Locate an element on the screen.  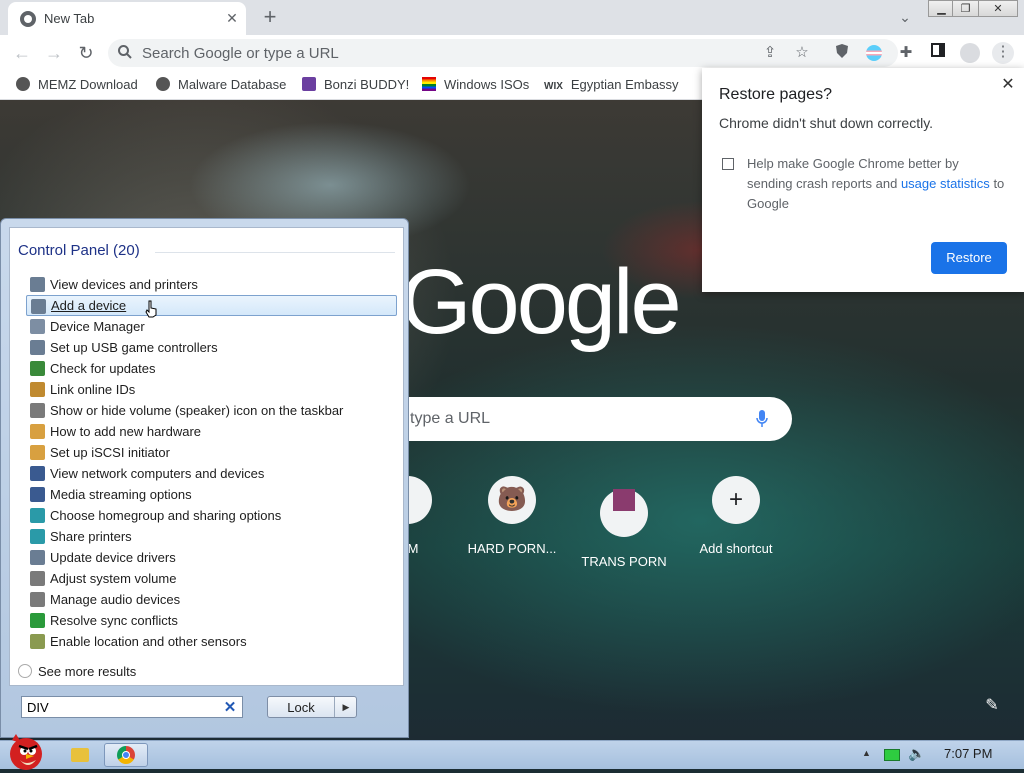
windows-update-icon is located at coordinates (37, 368).